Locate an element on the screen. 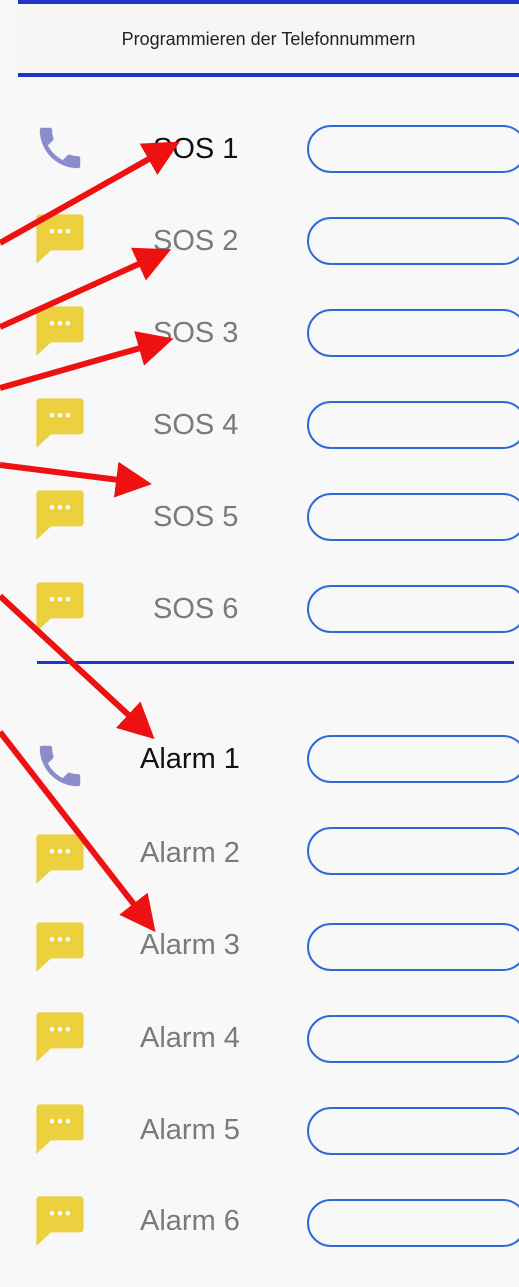 Image resolution: width=519 pixels, height=1287 pixels. sos-row-4: SOS 4 is located at coordinates (259, 427).